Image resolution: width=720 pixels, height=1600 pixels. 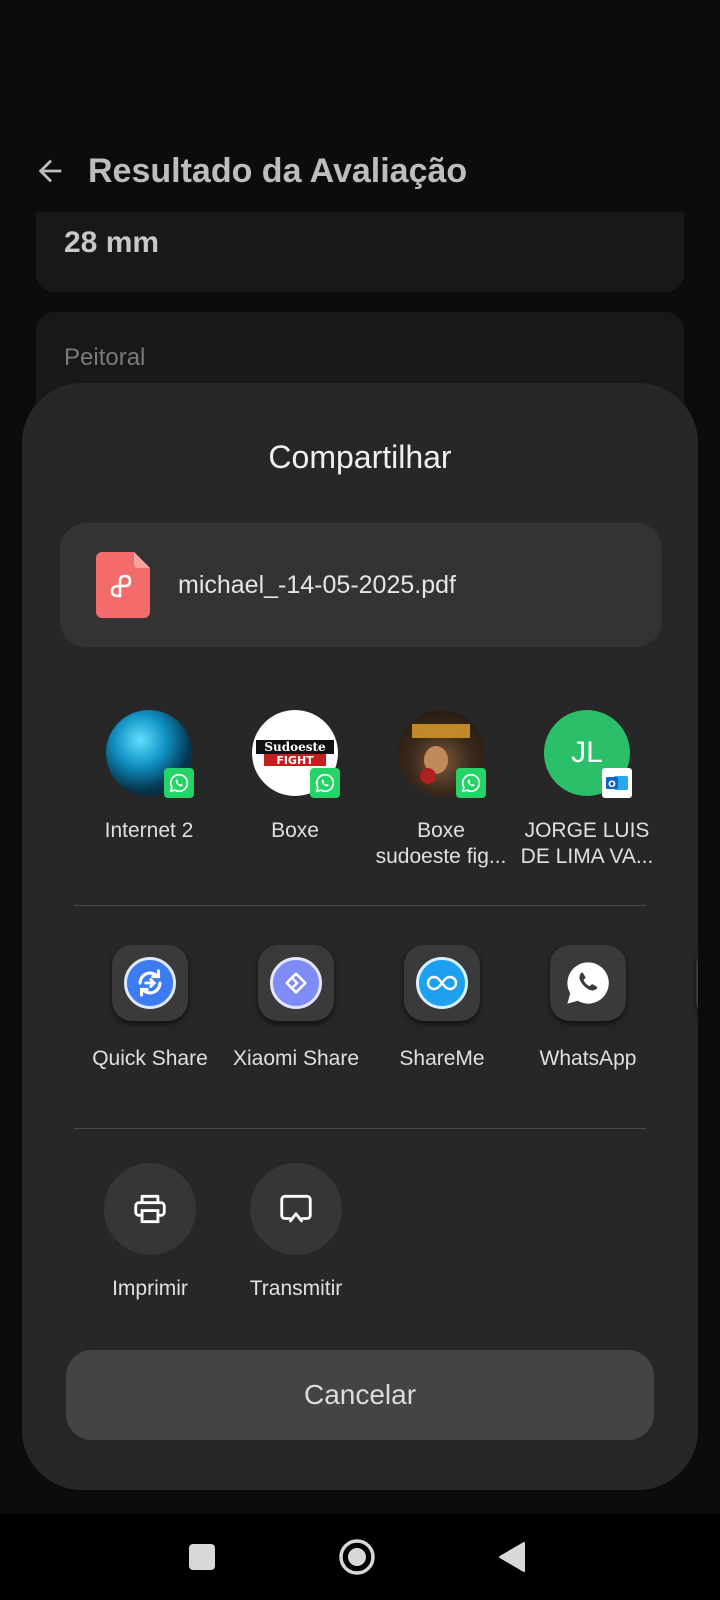 I want to click on cast-icon, so click(x=296, y=1208).